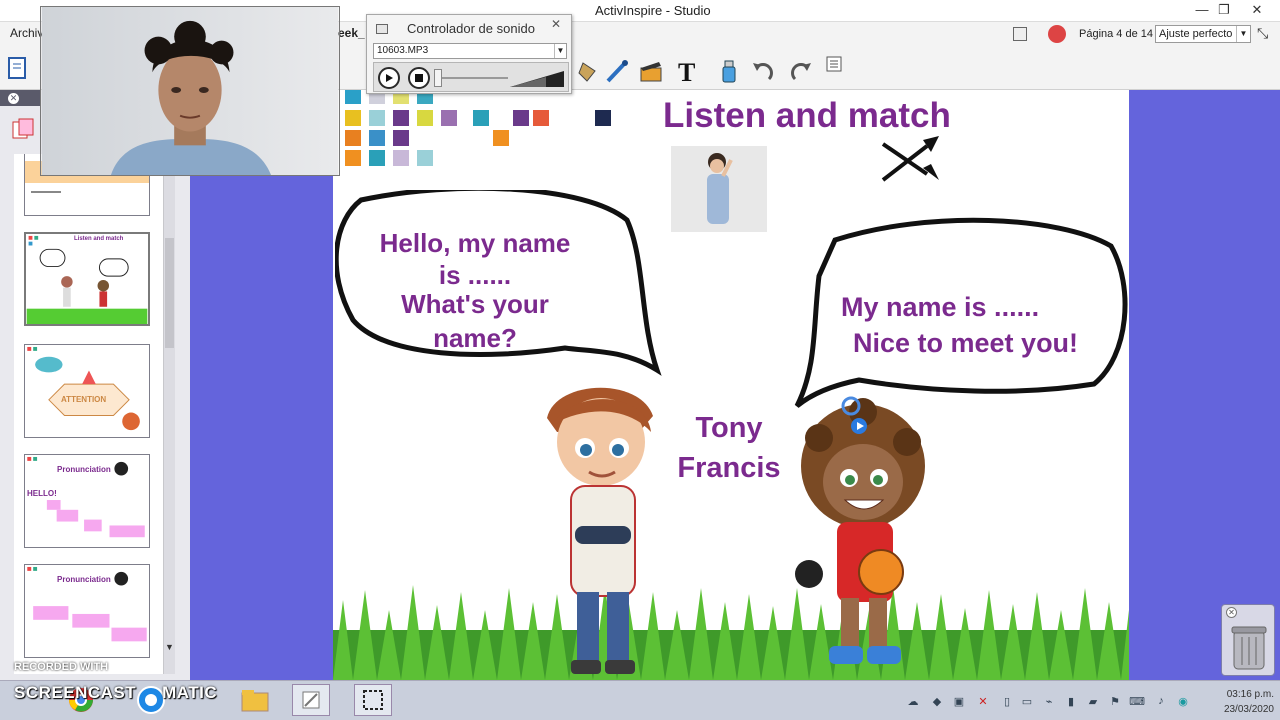 The height and width of the screenshot is (720, 1280). What do you see at coordinates (83, 388) in the screenshot?
I see `thumbnail-5-preview` at bounding box center [83, 388].